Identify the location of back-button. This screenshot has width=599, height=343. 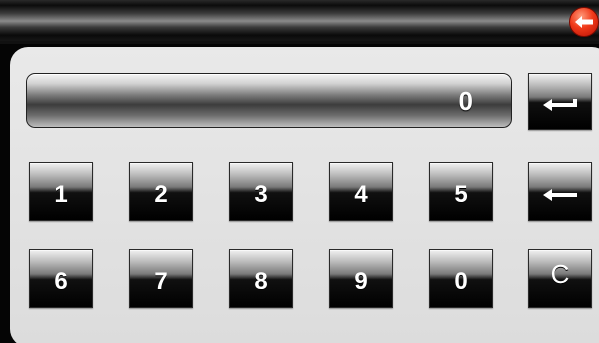
(584, 22).